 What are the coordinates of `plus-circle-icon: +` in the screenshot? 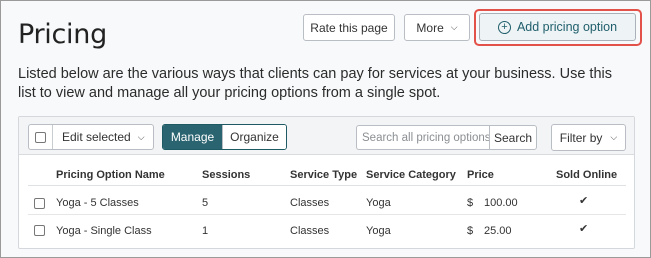 It's located at (504, 27).